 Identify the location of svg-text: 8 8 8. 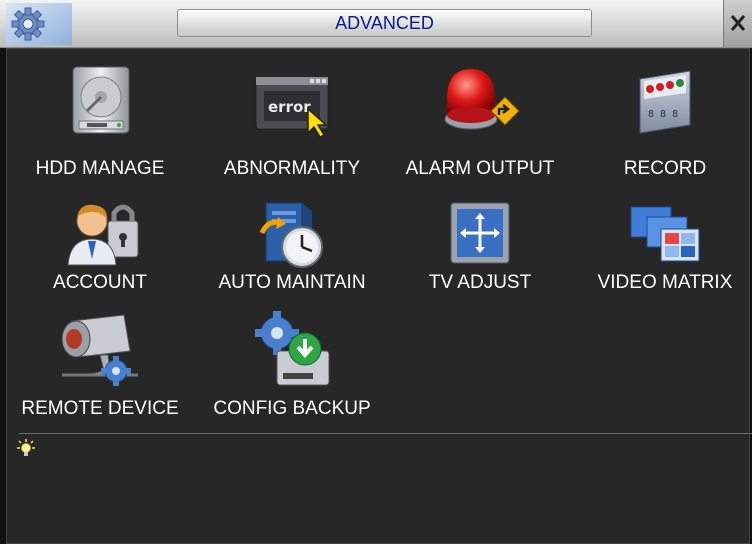
(663, 114).